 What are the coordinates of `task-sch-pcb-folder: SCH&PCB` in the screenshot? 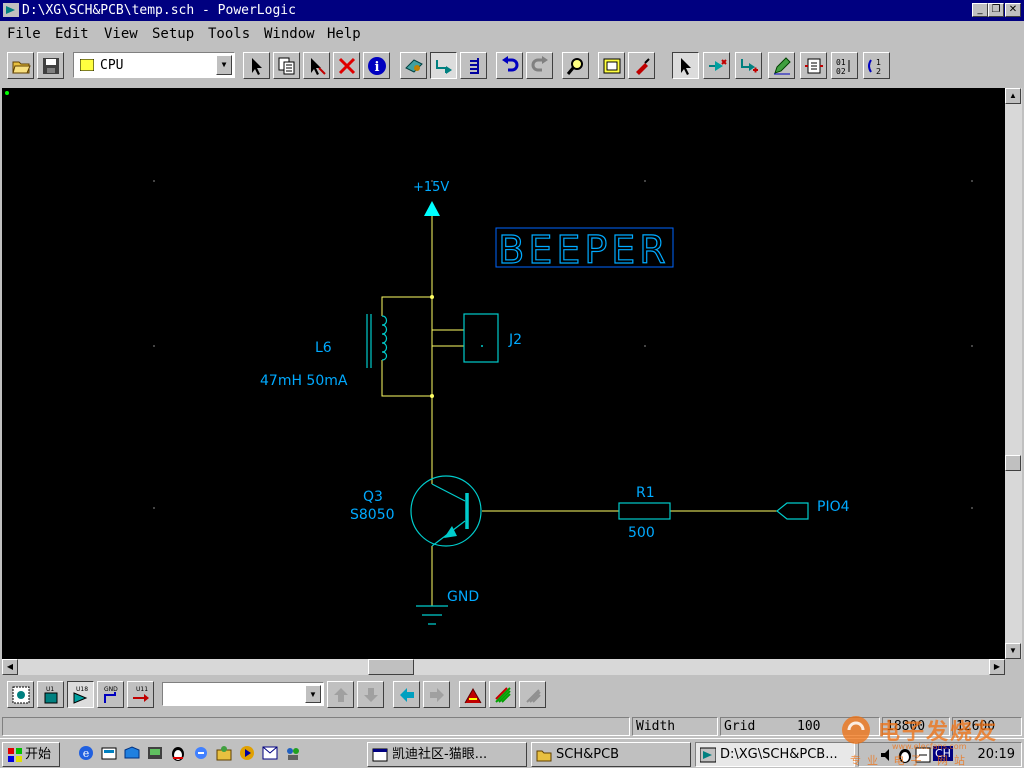 It's located at (611, 754).